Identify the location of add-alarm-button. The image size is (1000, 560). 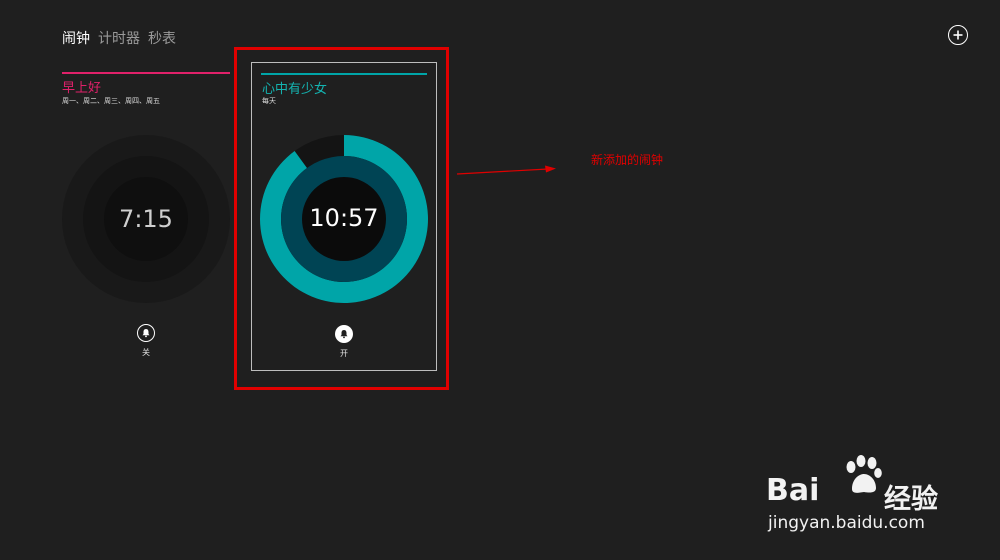
(958, 35).